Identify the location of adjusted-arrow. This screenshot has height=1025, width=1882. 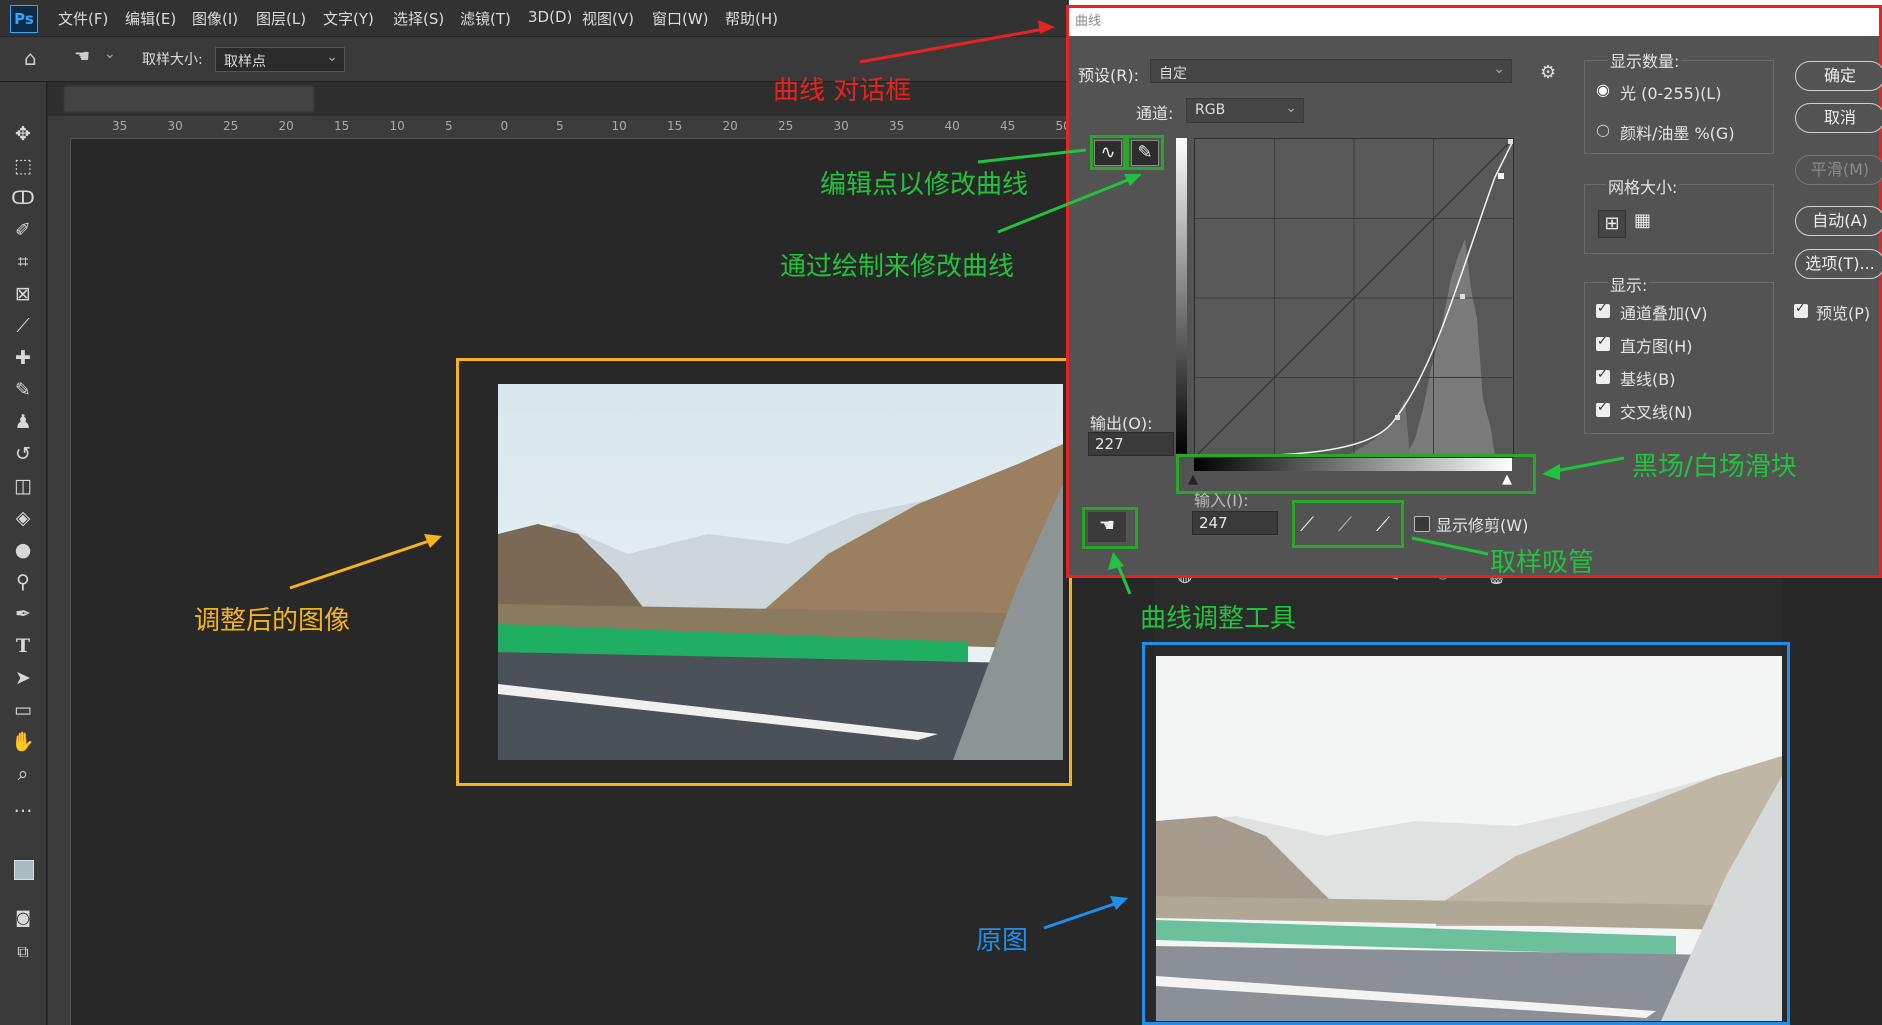
(361, 564).